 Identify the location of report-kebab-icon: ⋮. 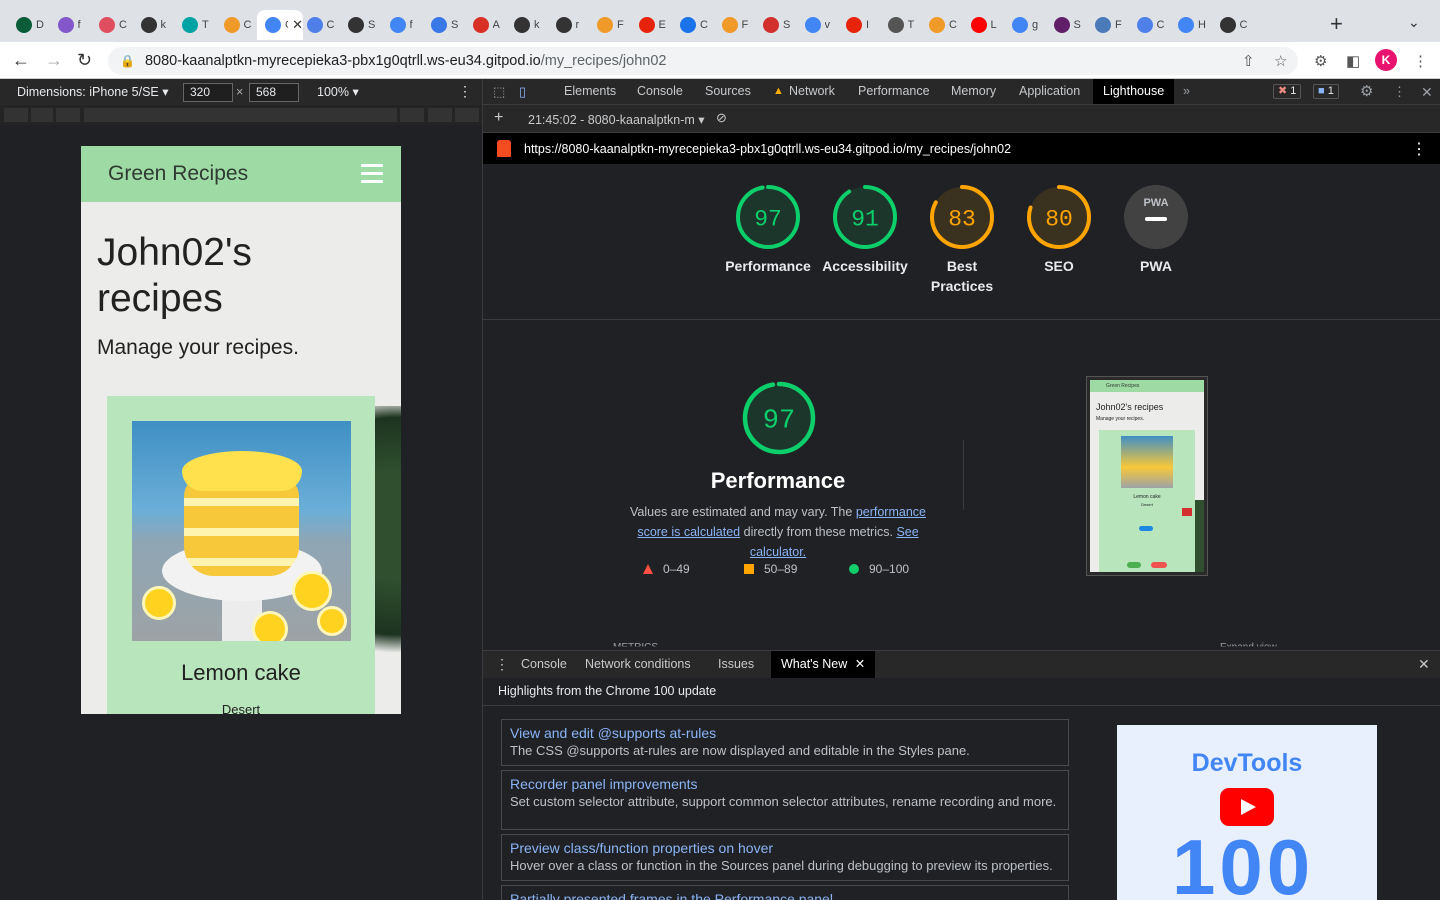
(1419, 149).